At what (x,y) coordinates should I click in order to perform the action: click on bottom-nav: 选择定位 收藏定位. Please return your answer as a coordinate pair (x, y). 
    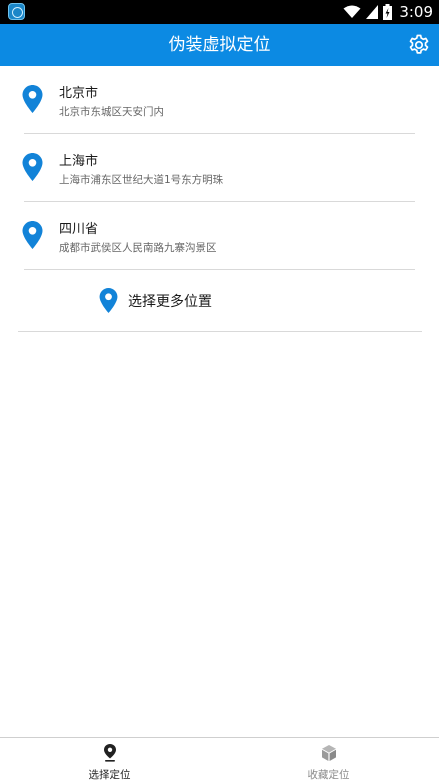
    Looking at the image, I should click on (219, 759).